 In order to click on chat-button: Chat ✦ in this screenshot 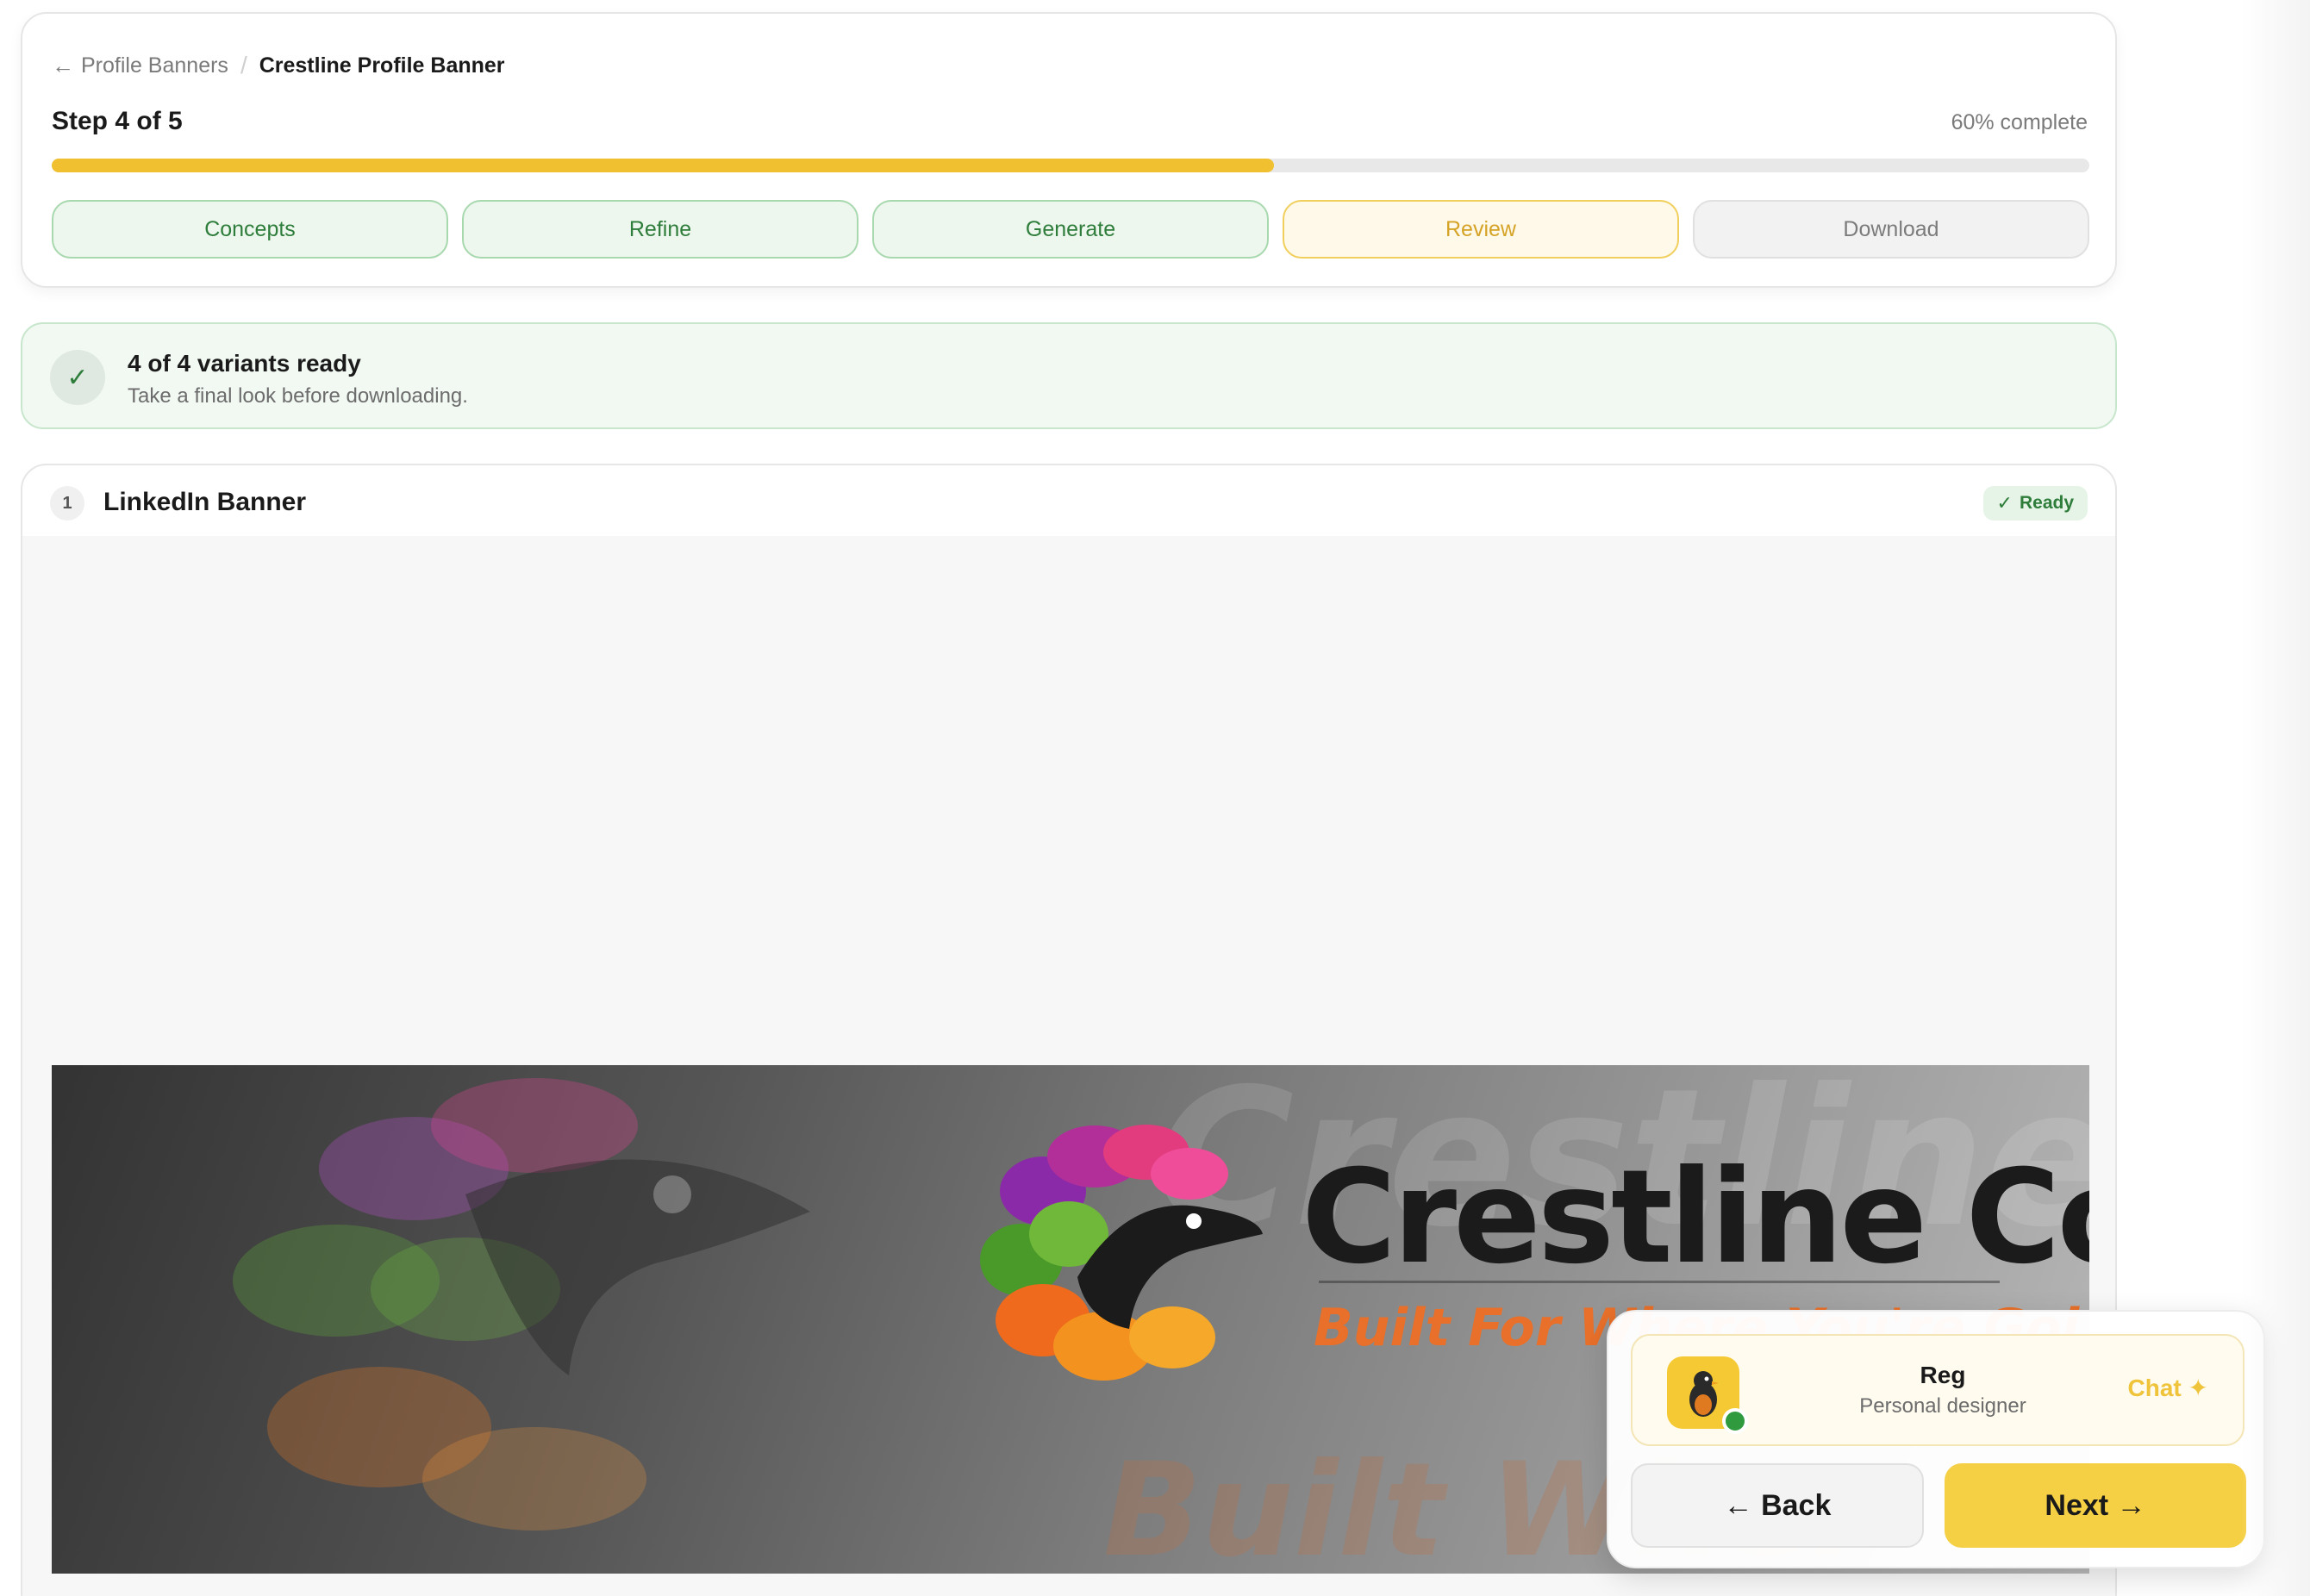, I will do `click(2168, 1388)`.